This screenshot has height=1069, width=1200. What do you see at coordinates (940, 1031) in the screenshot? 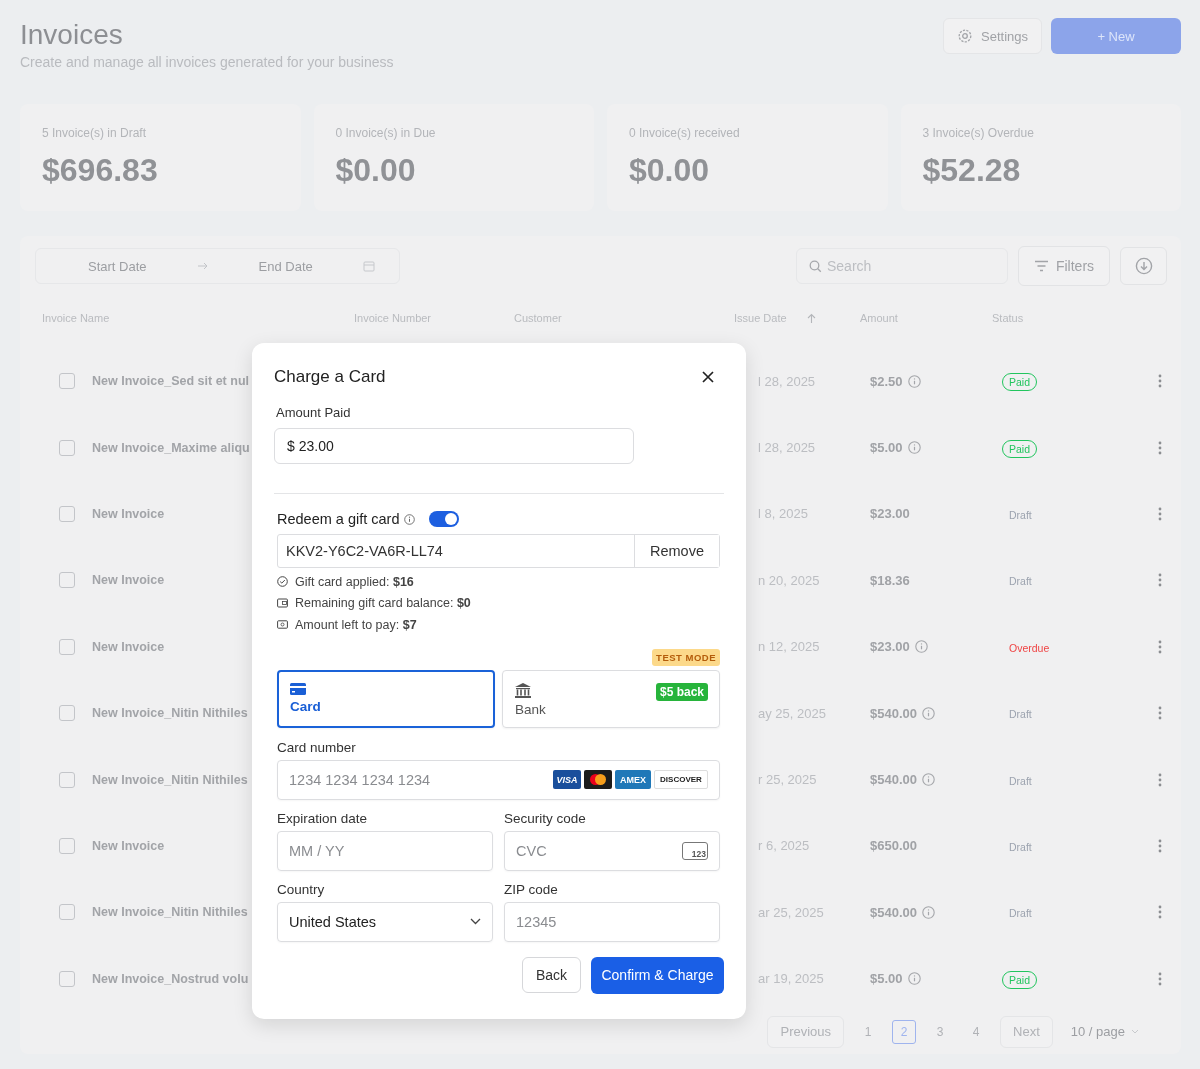
I see `page-number: 3` at bounding box center [940, 1031].